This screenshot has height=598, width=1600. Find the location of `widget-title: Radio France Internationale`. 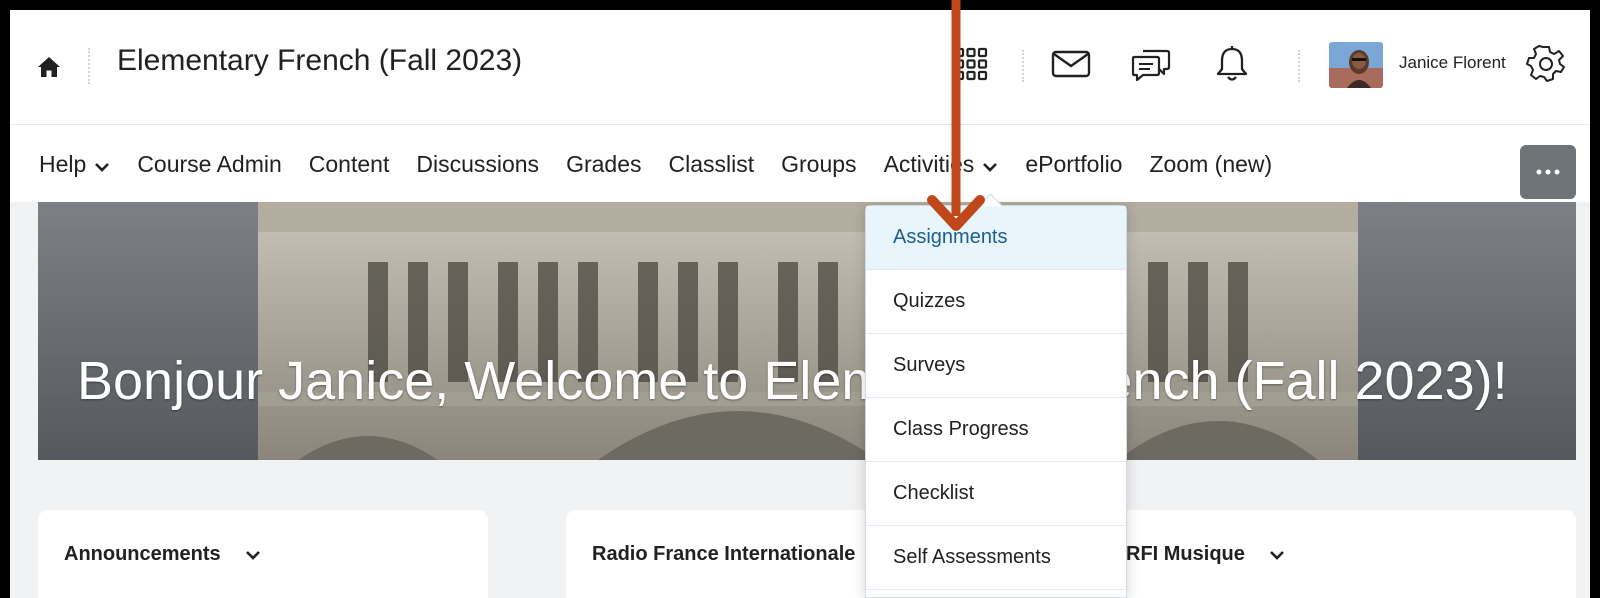

widget-title: Radio France Internationale is located at coordinates (723, 554).